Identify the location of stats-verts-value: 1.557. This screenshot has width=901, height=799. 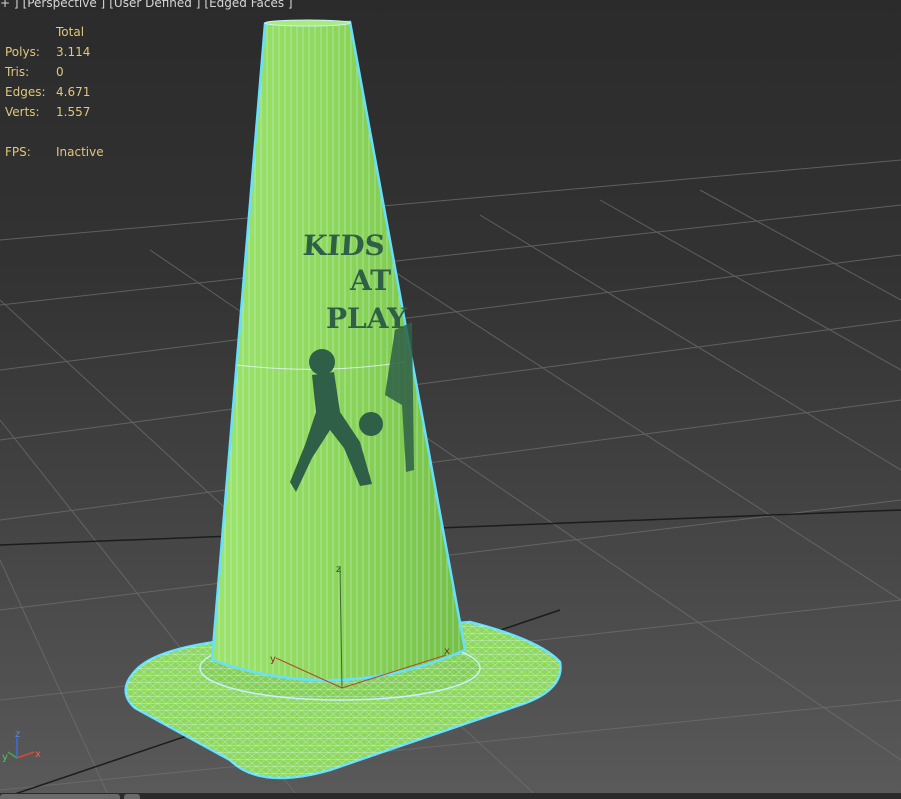
(73, 112).